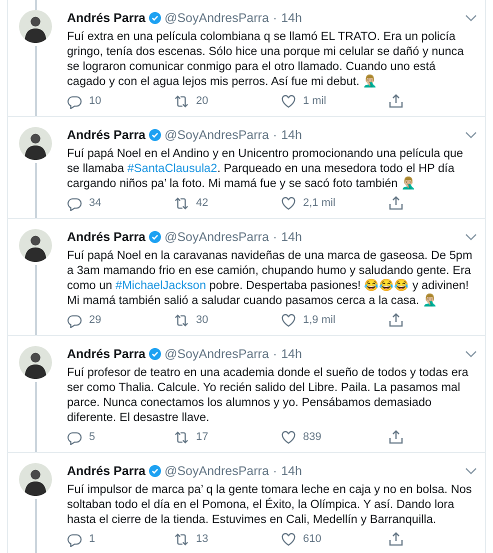  Describe the element at coordinates (95, 320) in the screenshot. I see `reply-count: 29` at that location.